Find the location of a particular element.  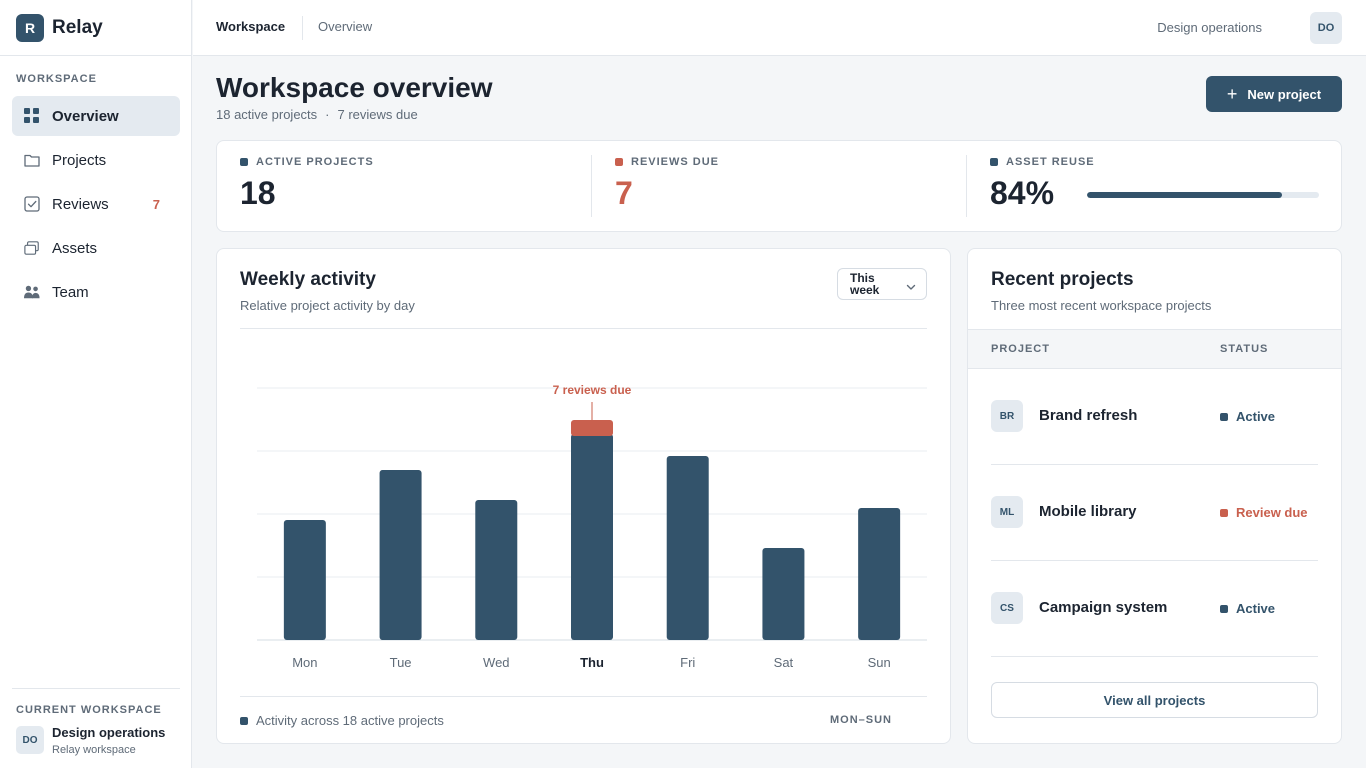

top-bar: Workspace Overview Design operations DO is located at coordinates (779, 28).